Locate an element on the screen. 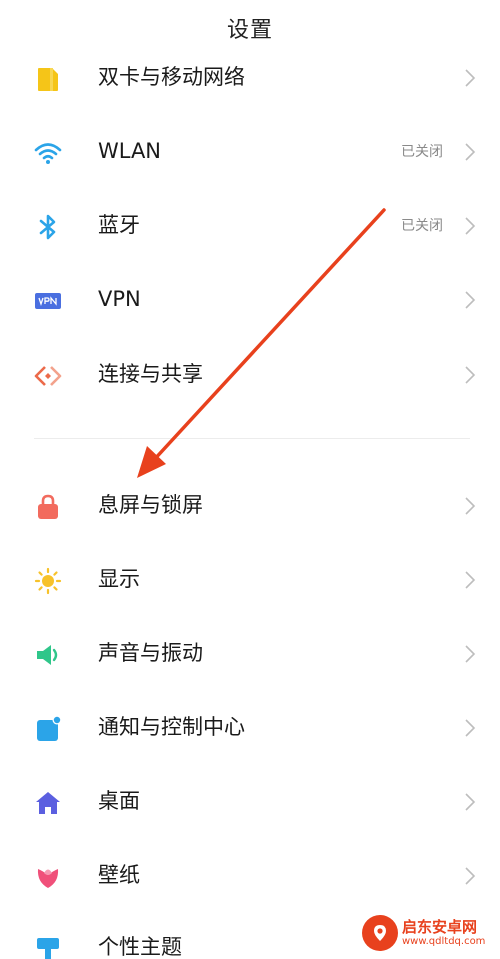 Image resolution: width=500 pixels, height=959 pixels. settings-item-label: 双卡与移动网络 is located at coordinates (171, 77).